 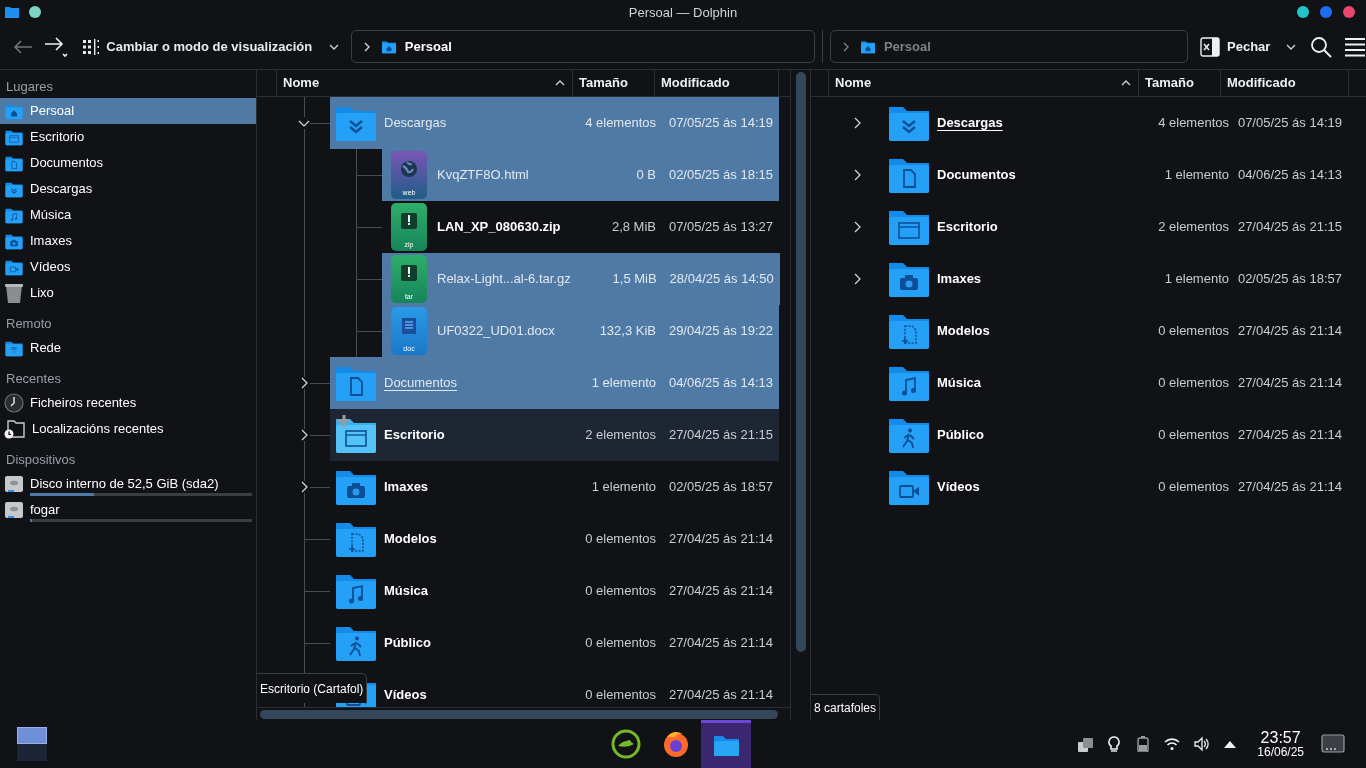 I want to click on sidebar-item: Lixo, so click(x=128, y=293).